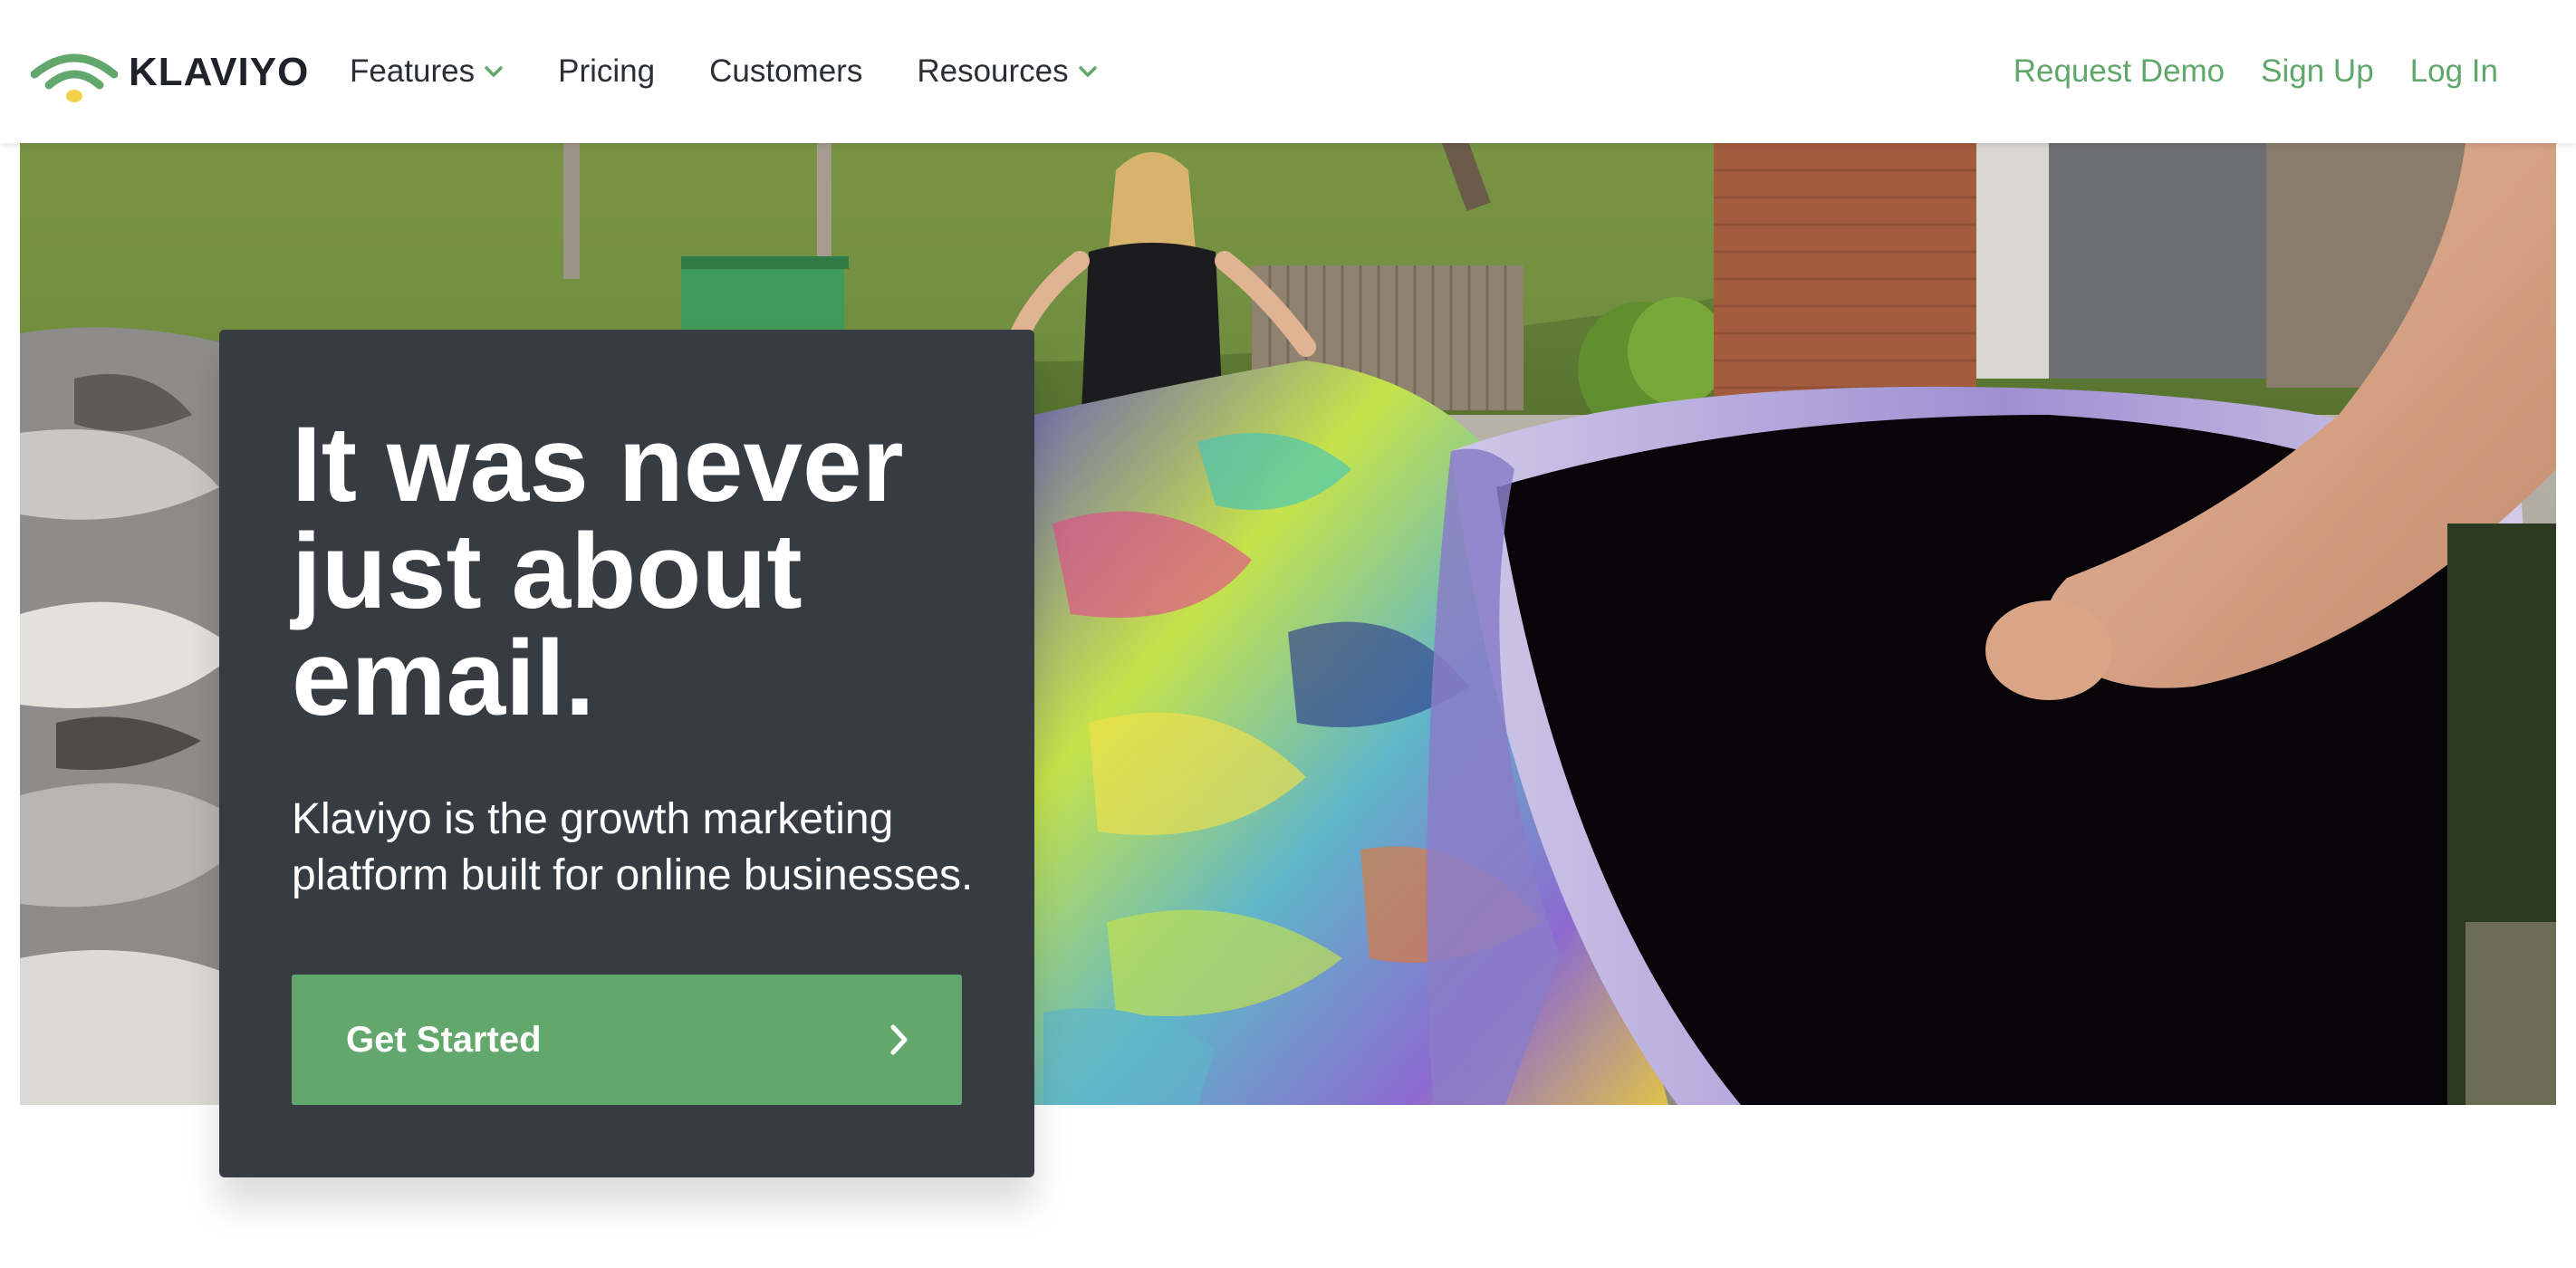 The image size is (2576, 1268). What do you see at coordinates (899, 1039) in the screenshot?
I see `chevron-right-icon` at bounding box center [899, 1039].